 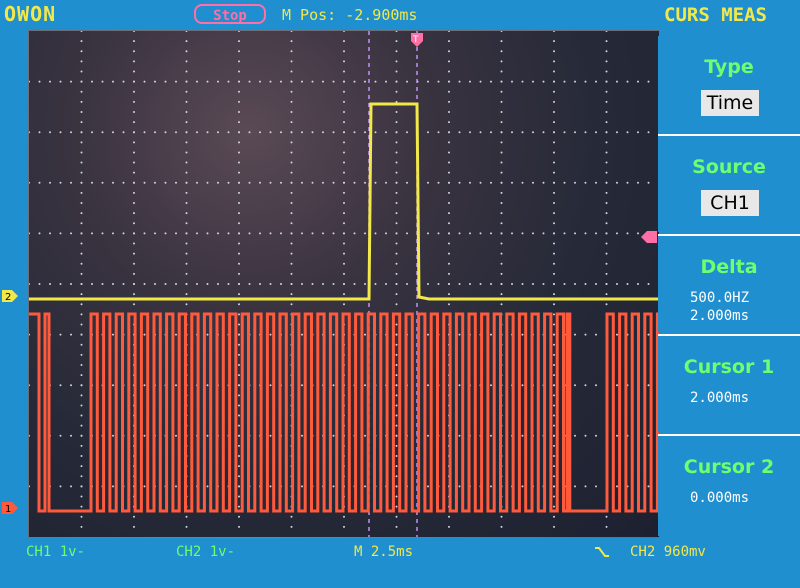 I want to click on panel-delta-freq: 500.0HZ, so click(x=720, y=298).